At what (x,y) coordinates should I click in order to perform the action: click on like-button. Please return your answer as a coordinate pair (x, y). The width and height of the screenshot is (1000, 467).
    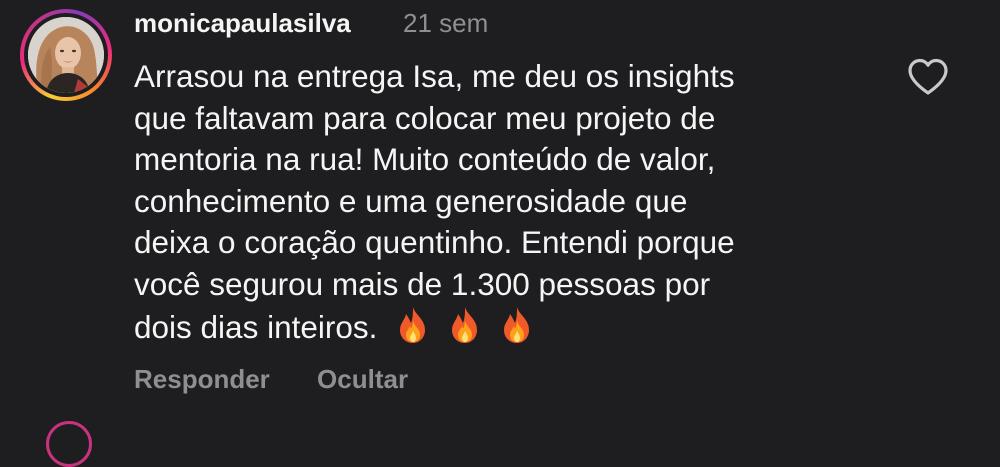
    Looking at the image, I should click on (928, 77).